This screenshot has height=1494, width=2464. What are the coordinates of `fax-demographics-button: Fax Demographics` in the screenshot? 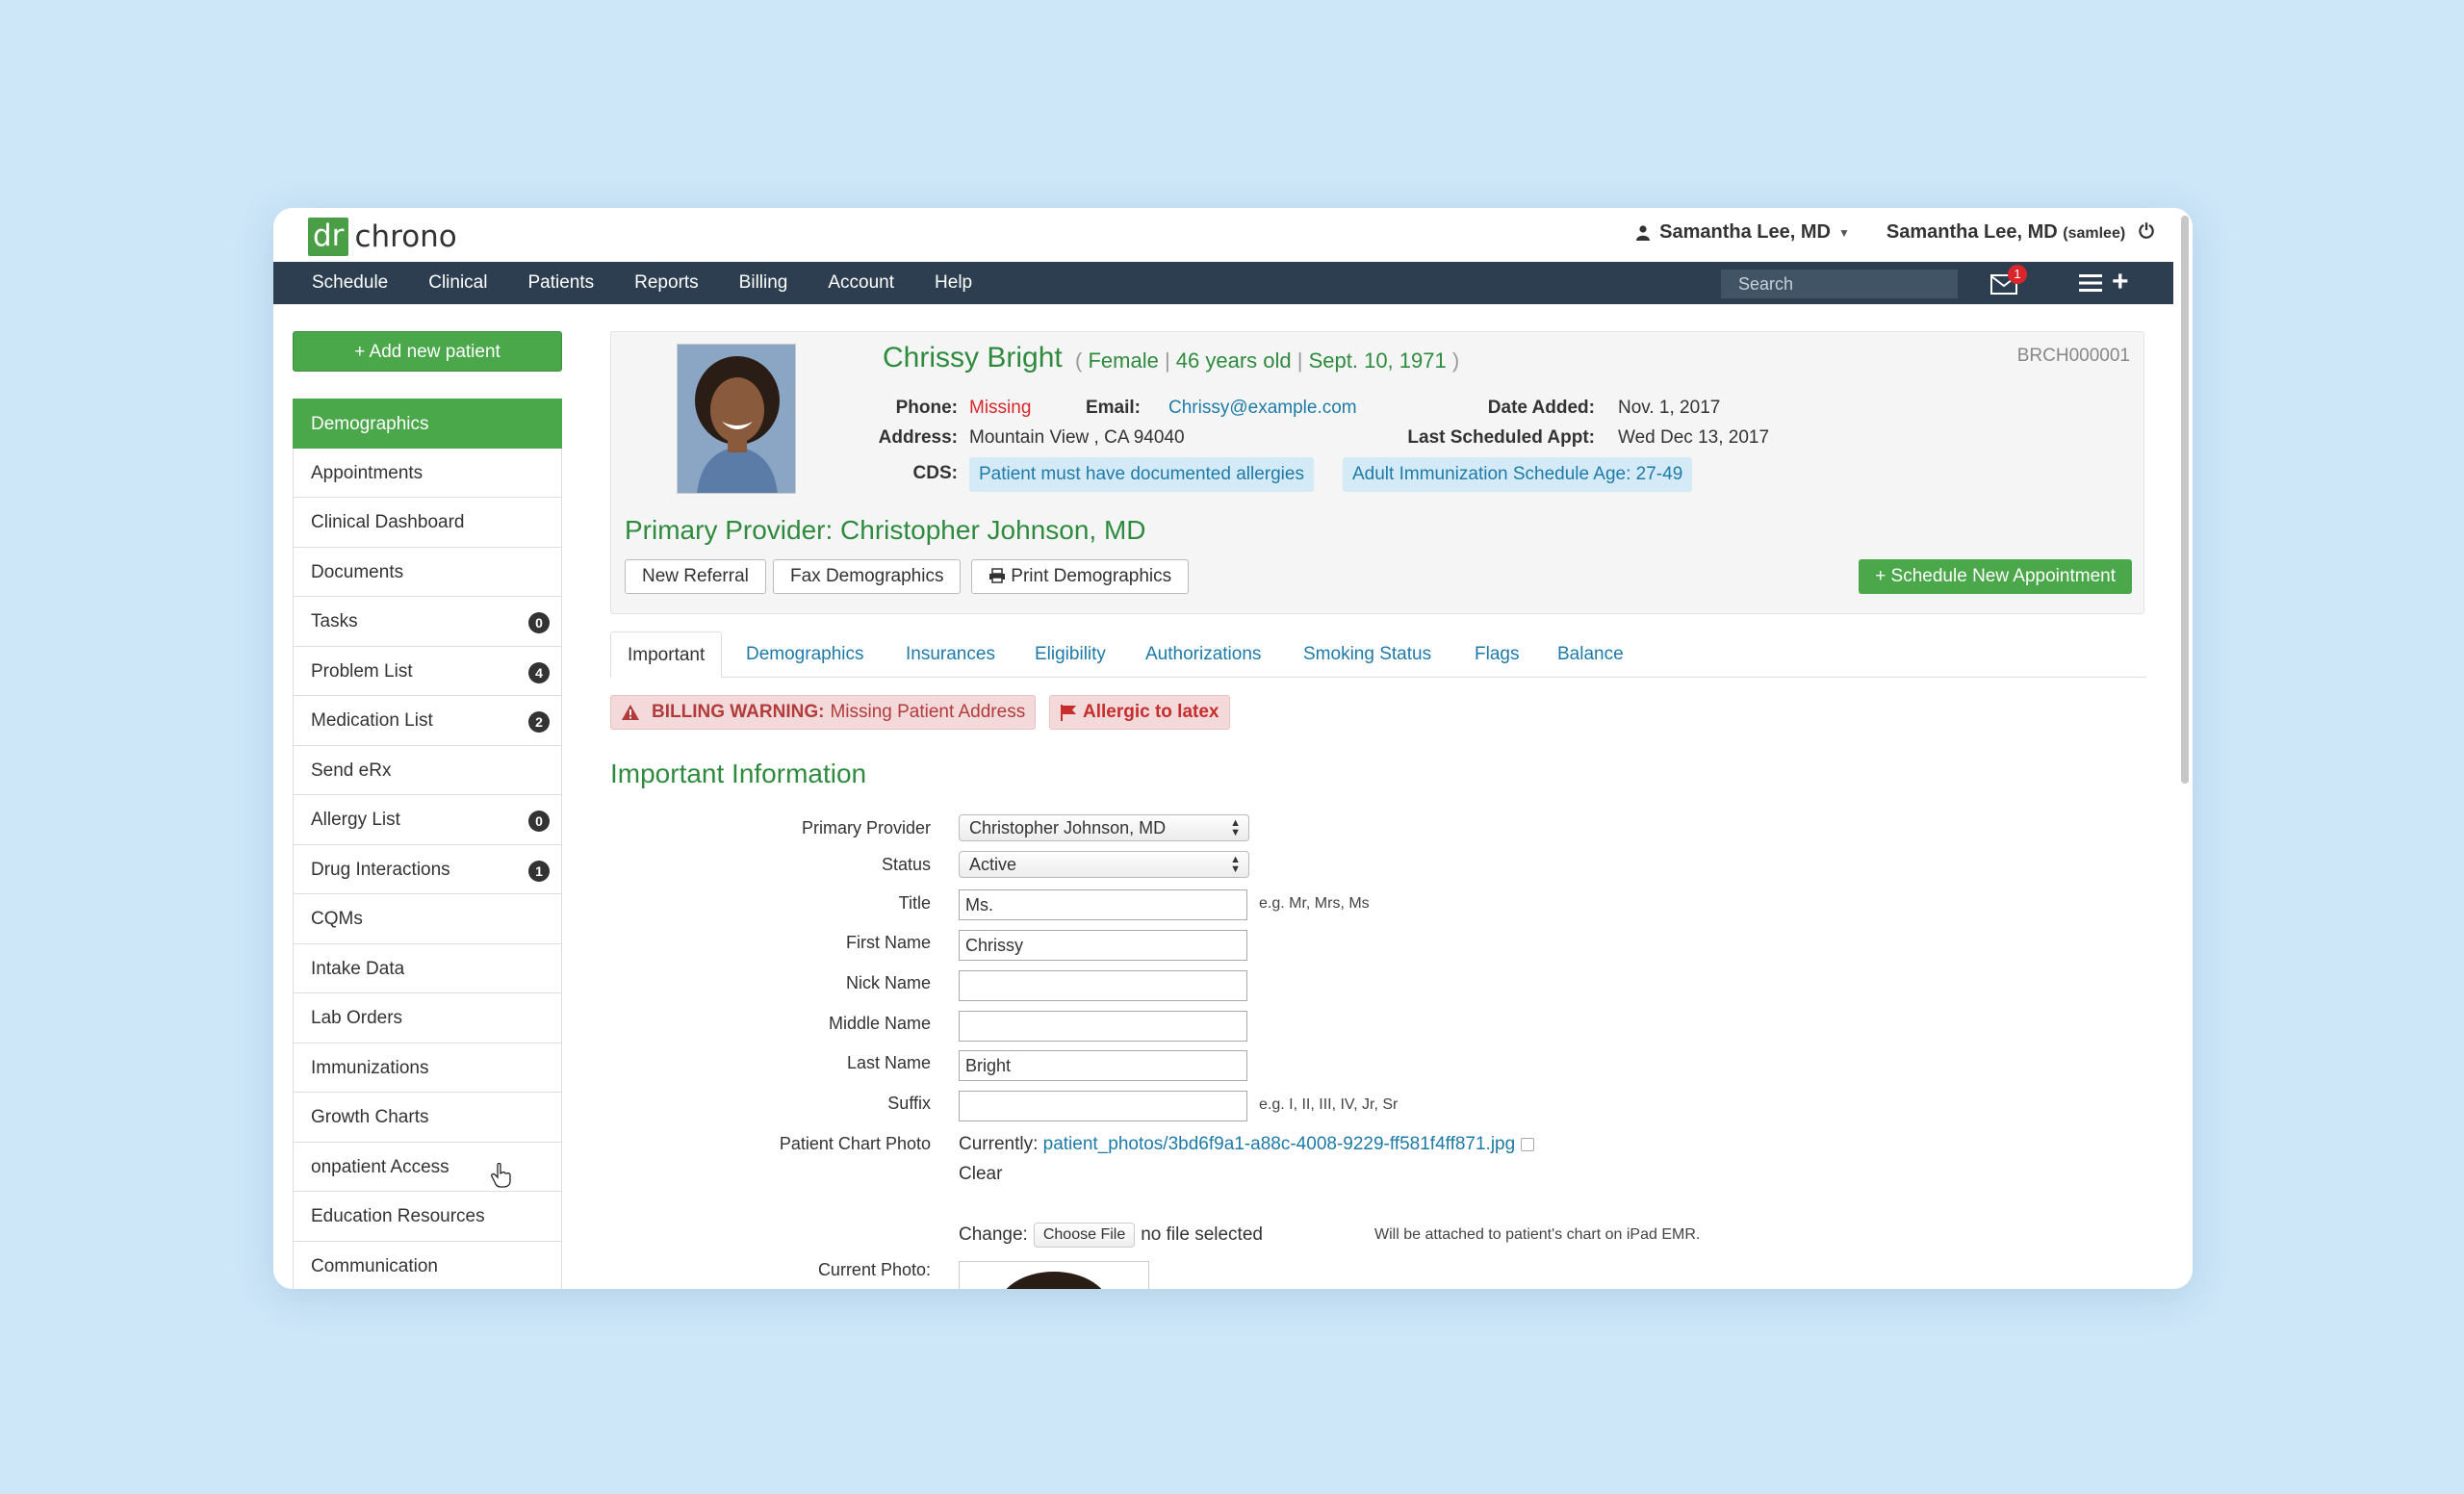 It's located at (867, 576).